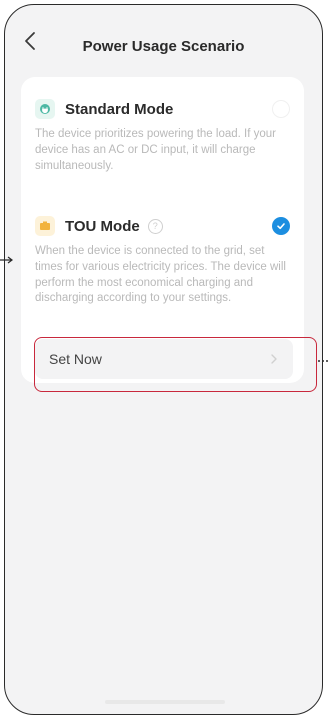  I want to click on arrow-right-icon, so click(6, 260).